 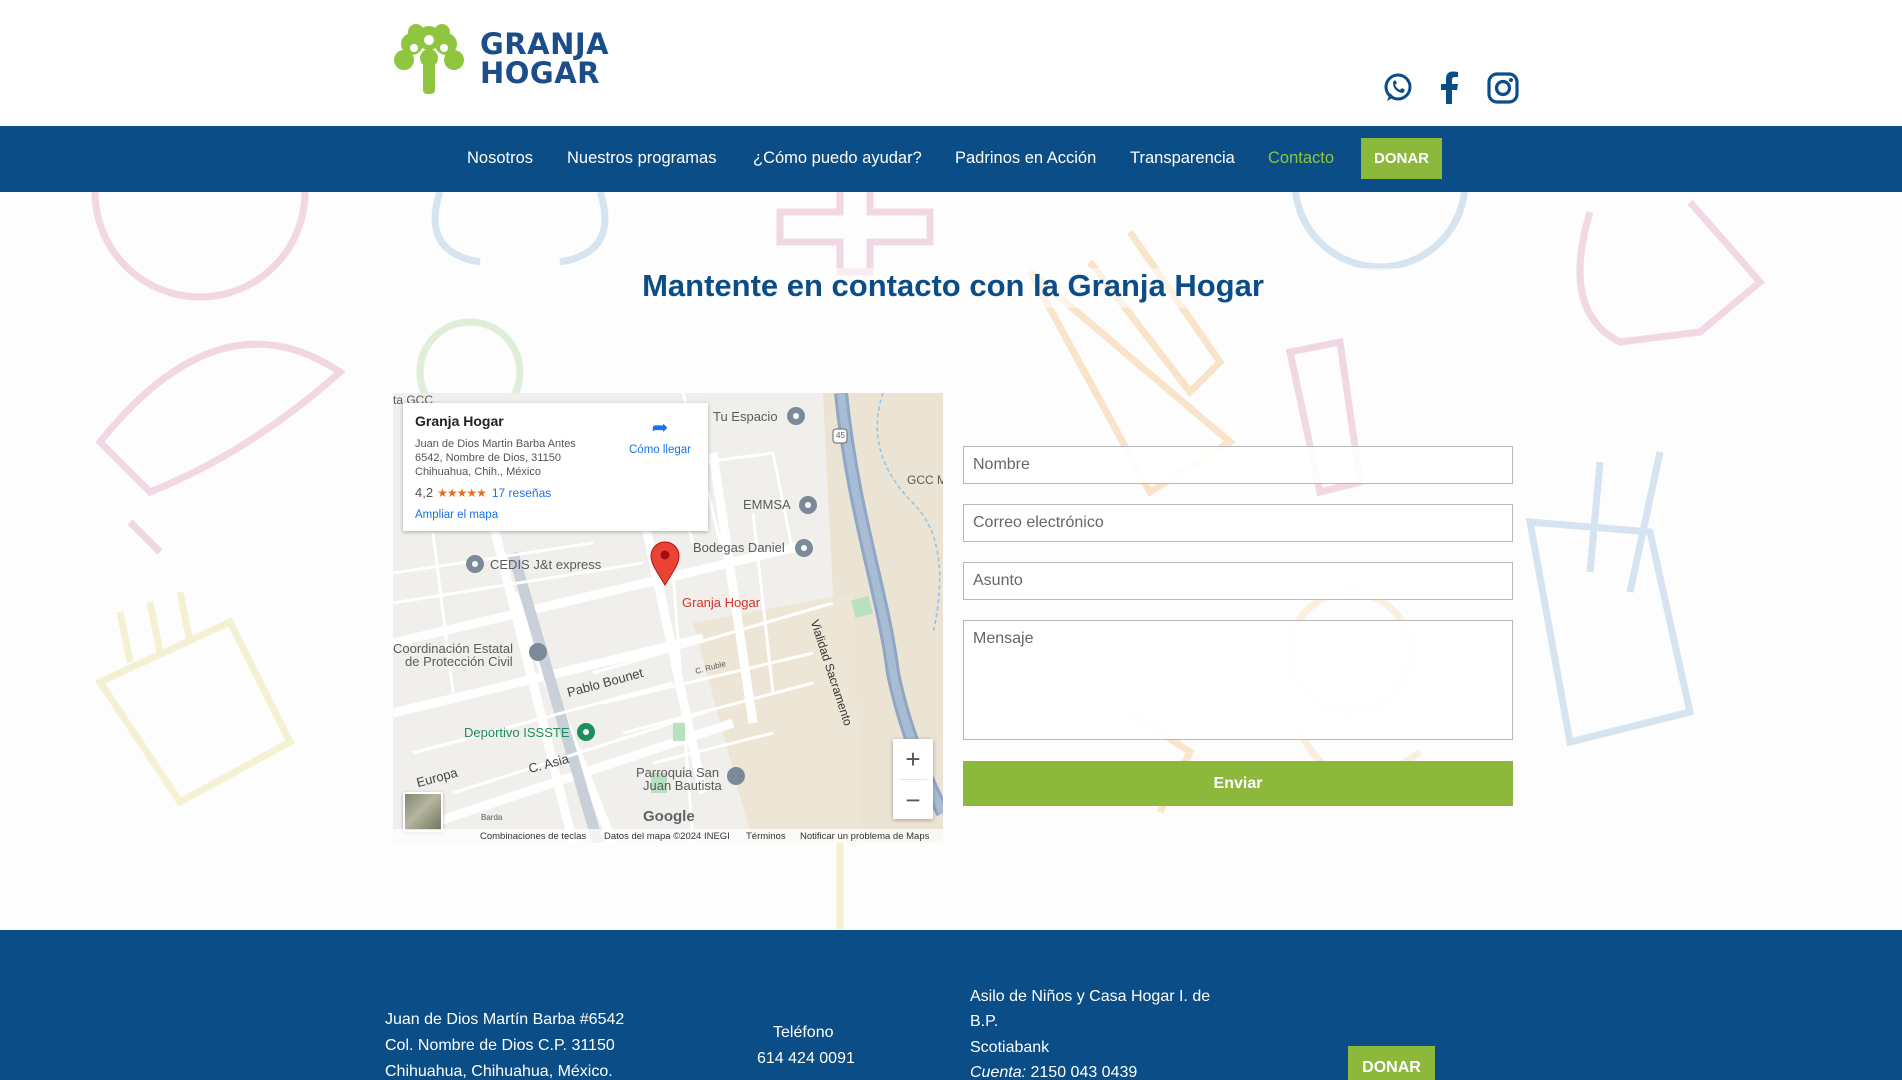 I want to click on satellite-toggle, so click(x=423, y=812).